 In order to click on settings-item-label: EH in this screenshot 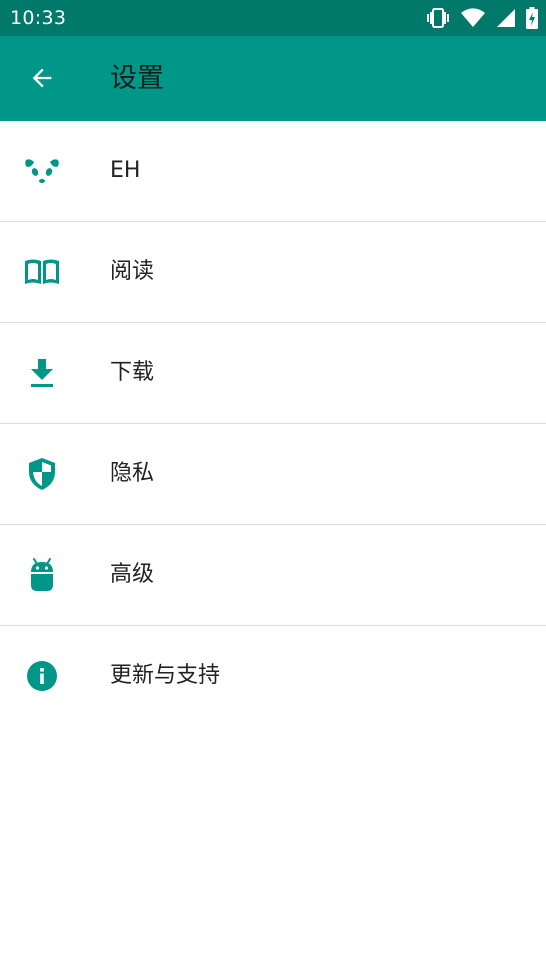, I will do `click(125, 170)`.